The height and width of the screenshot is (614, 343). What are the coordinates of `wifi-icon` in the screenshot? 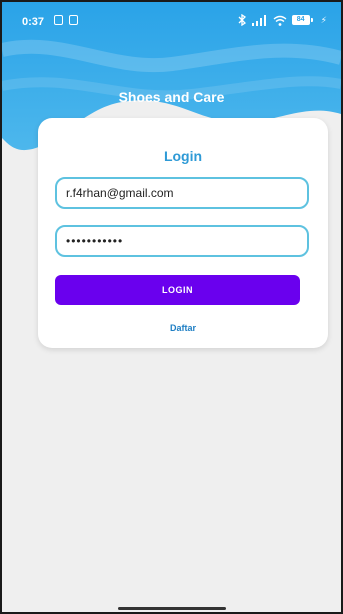 It's located at (280, 20).